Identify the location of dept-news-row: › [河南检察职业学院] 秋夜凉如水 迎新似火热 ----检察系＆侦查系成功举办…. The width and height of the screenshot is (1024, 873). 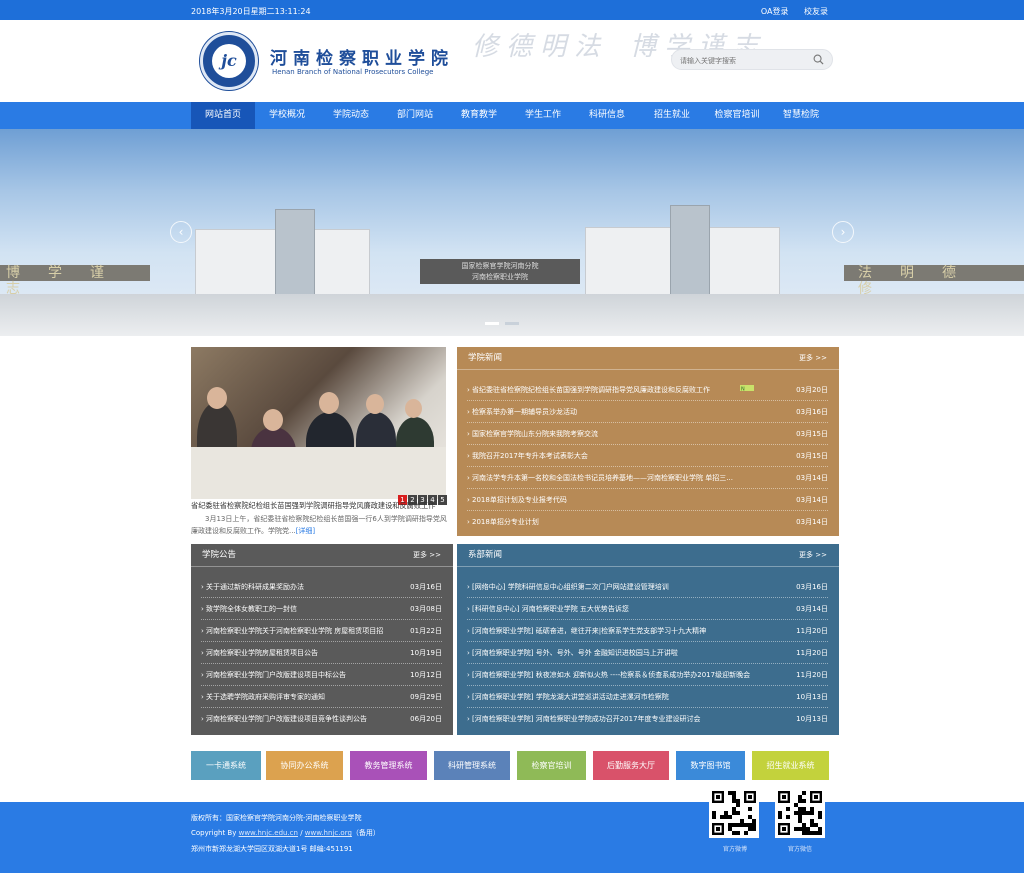
(647, 675).